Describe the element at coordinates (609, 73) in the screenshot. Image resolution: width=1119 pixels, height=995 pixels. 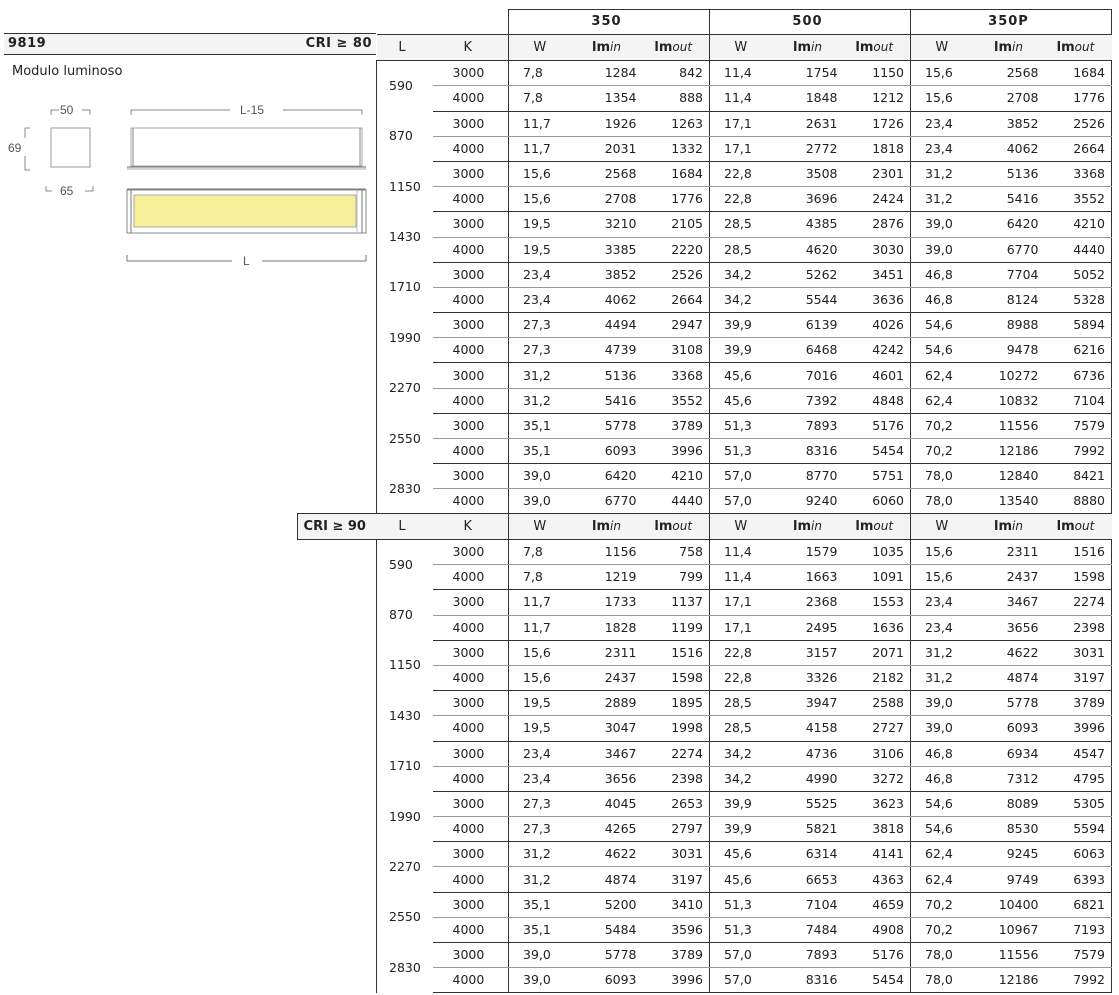
I see `value-cell: 1284` at that location.